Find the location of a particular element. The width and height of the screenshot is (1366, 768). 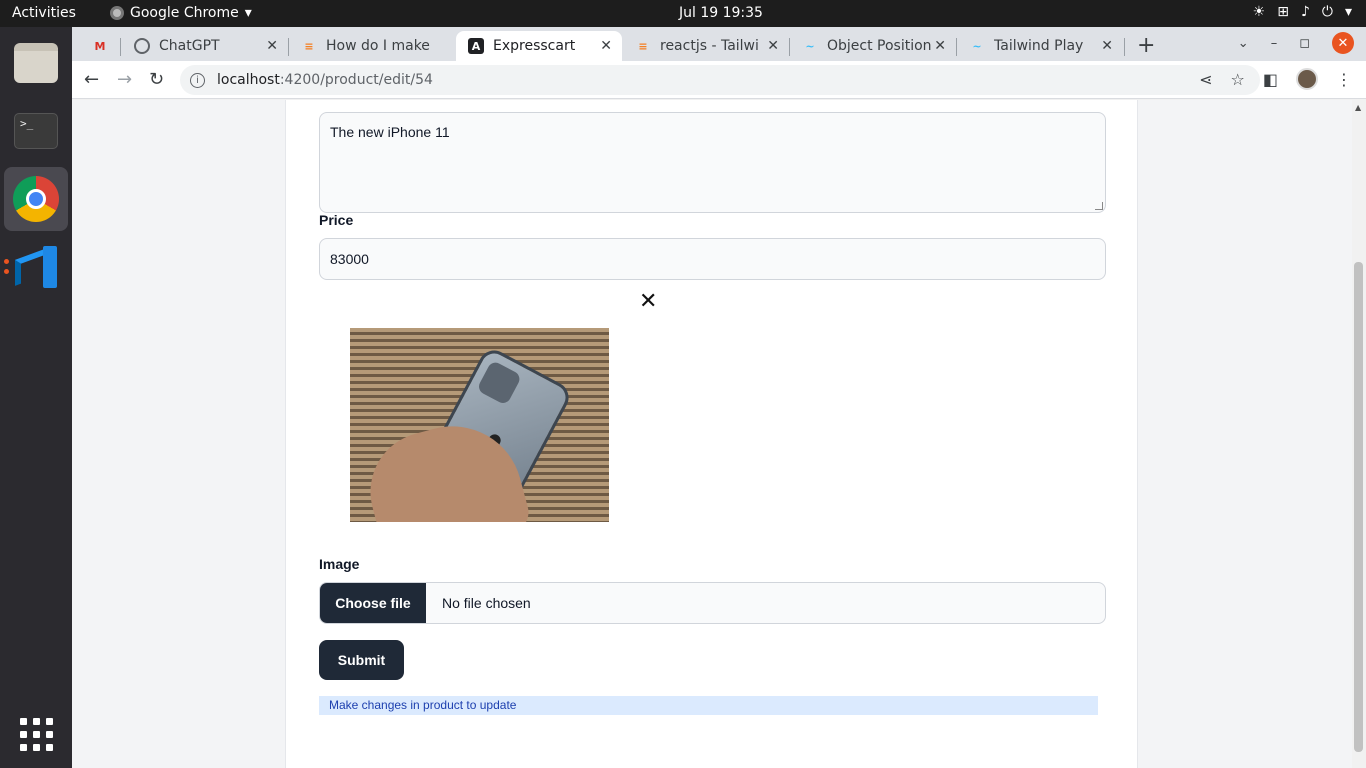

tab-stackoverflow-1: ≡ How do I make is located at coordinates (372, 46).